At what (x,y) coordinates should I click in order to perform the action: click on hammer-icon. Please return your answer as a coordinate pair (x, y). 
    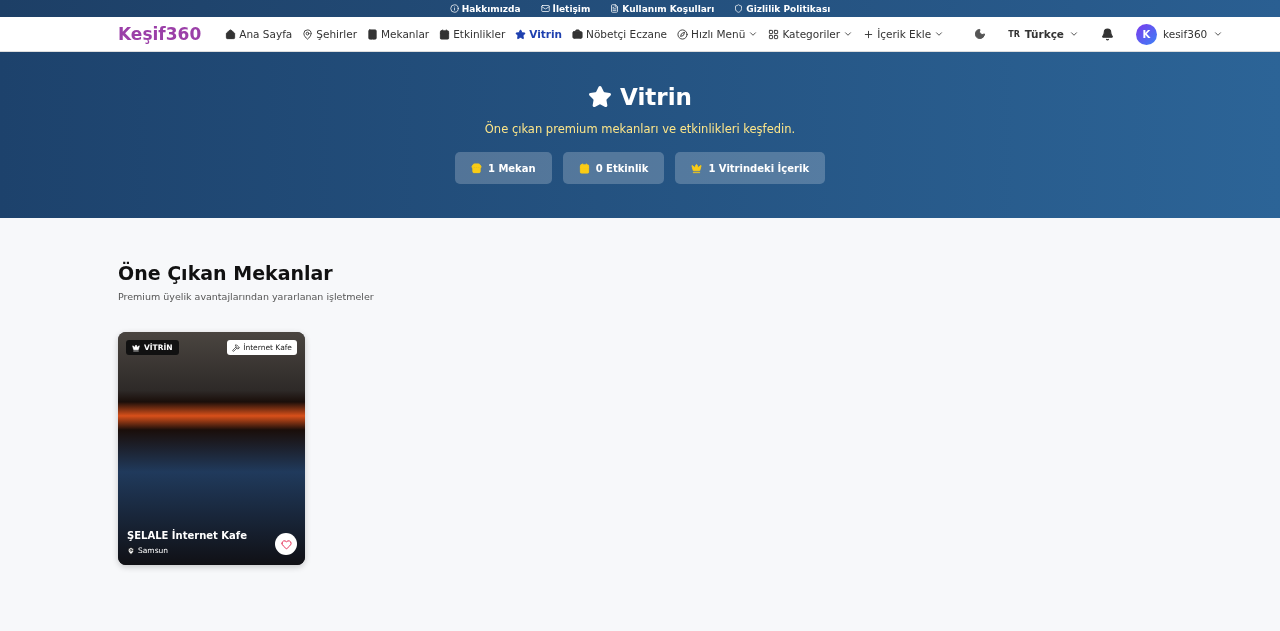
    Looking at the image, I should click on (236, 347).